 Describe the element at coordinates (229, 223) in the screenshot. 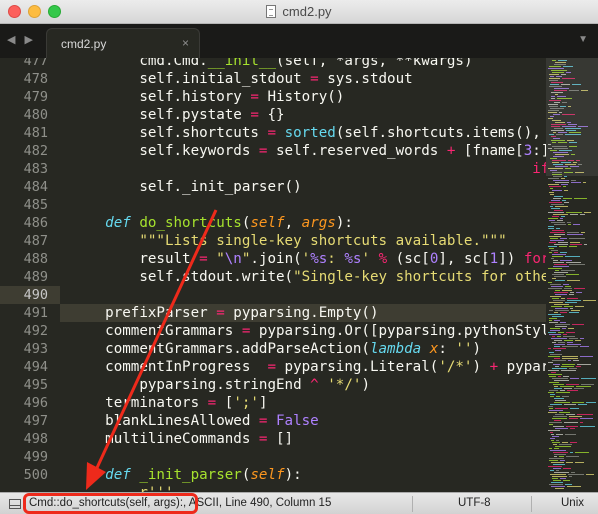

I see `code-line: def do_shortcuts(self, args):` at that location.